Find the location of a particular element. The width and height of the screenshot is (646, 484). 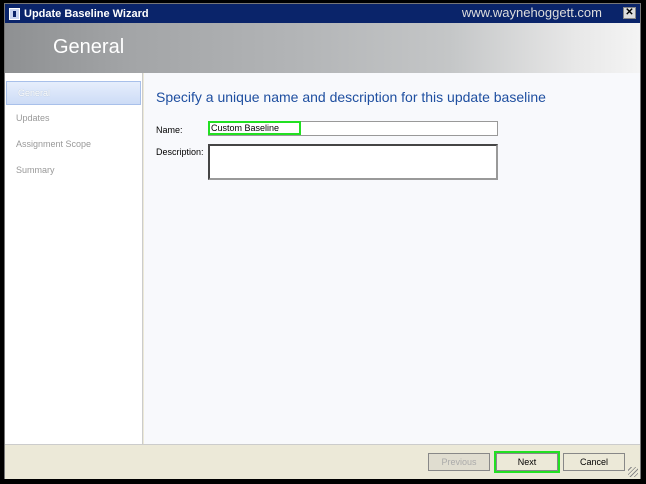

next-button: Next is located at coordinates (527, 462).